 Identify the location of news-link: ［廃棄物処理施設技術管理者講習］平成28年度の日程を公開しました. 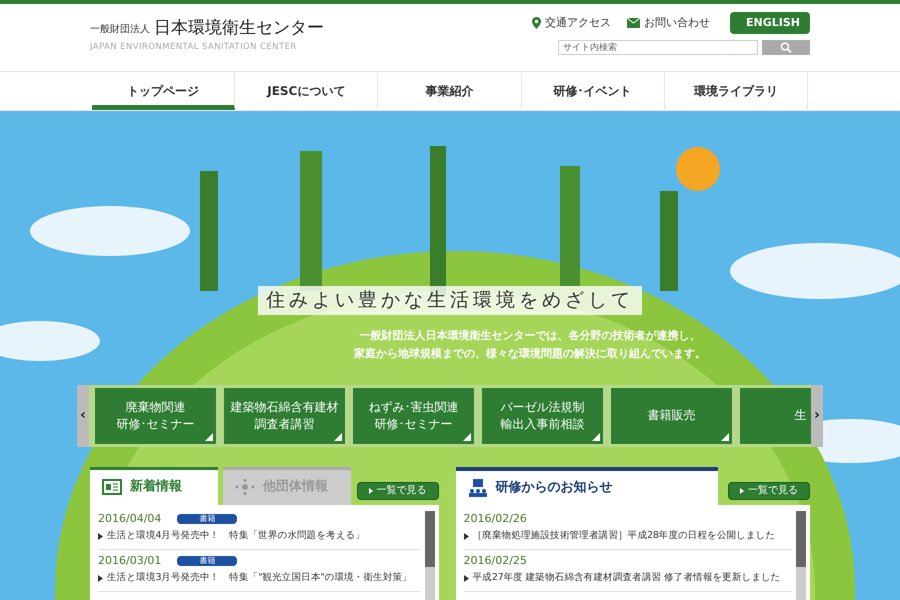
(628, 537).